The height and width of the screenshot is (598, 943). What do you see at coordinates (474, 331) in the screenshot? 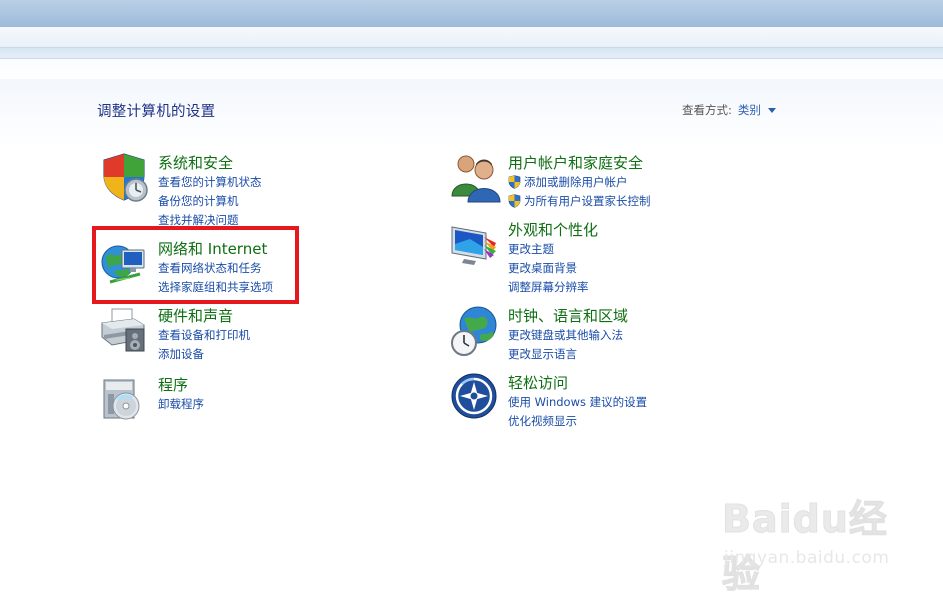
I see `clock-globe-icon` at bounding box center [474, 331].